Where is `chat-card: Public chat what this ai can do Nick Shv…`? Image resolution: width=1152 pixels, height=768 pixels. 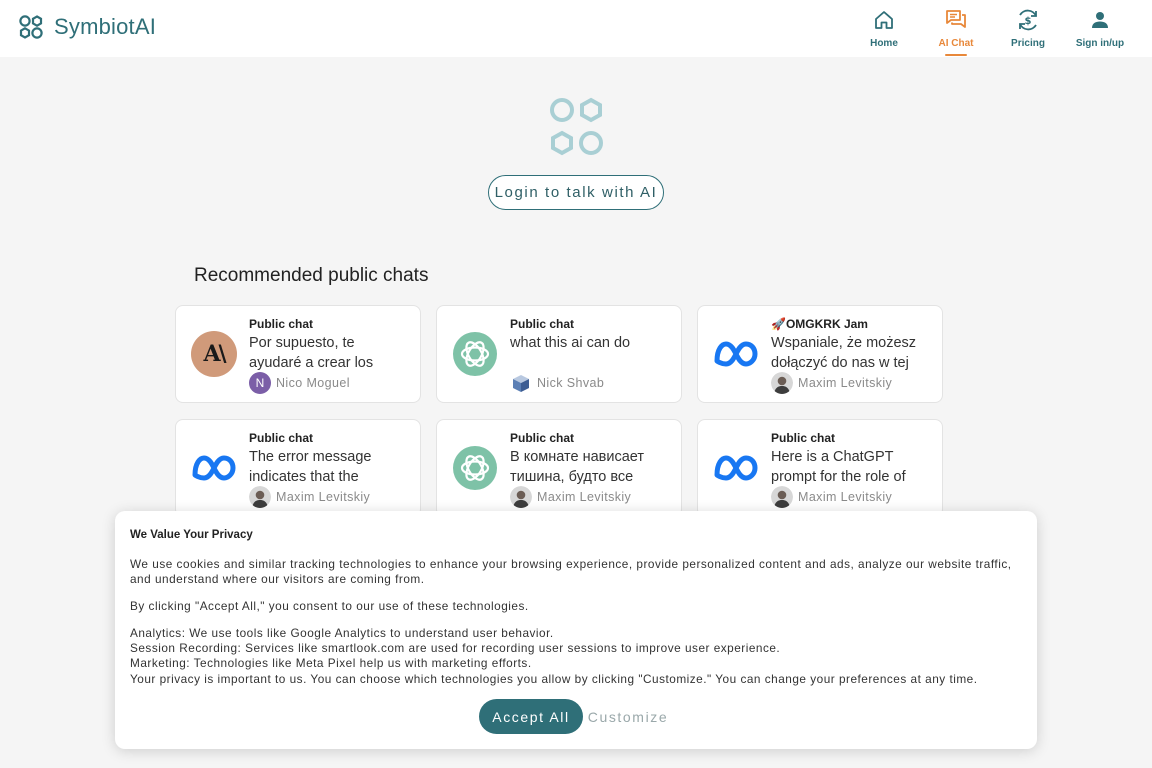 chat-card: Public chat what this ai can do Nick Shv… is located at coordinates (559, 354).